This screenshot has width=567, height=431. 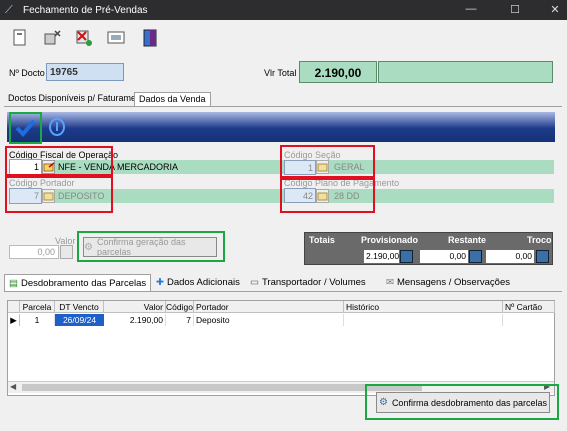 What do you see at coordinates (269, 320) in the screenshot?
I see `cell-portador: Deposito` at bounding box center [269, 320].